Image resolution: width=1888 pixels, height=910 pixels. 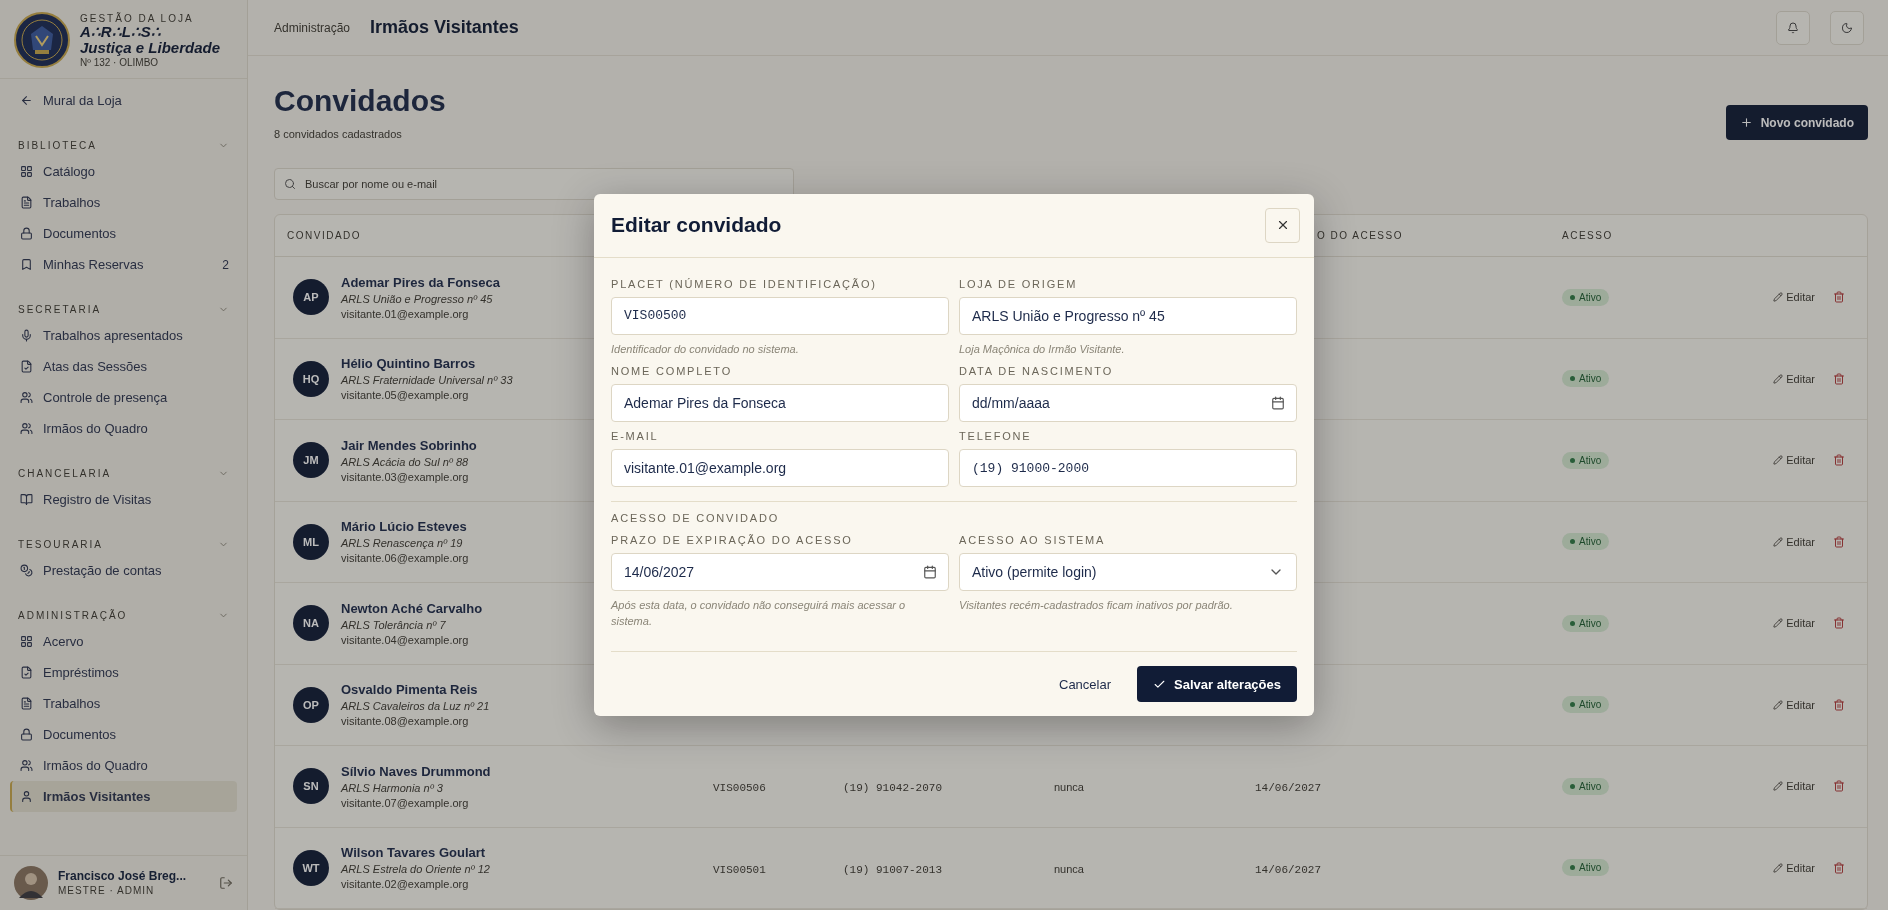 What do you see at coordinates (409, 364) in the screenshot?
I see `guest-name: Hélio Quintino Barros` at bounding box center [409, 364].